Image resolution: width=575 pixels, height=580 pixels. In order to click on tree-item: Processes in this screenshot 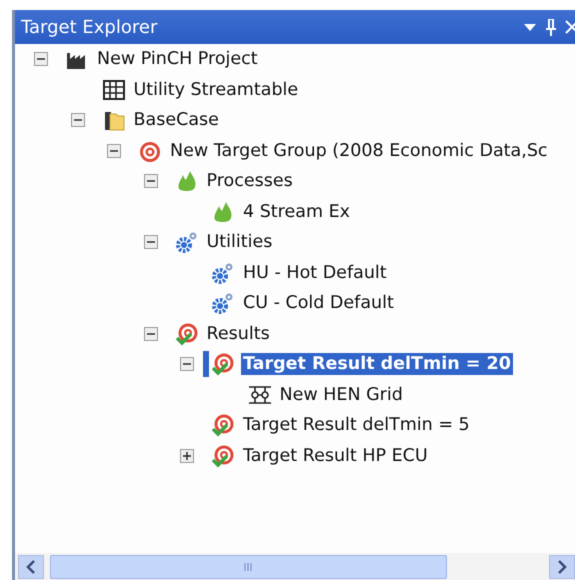, I will do `click(249, 181)`.